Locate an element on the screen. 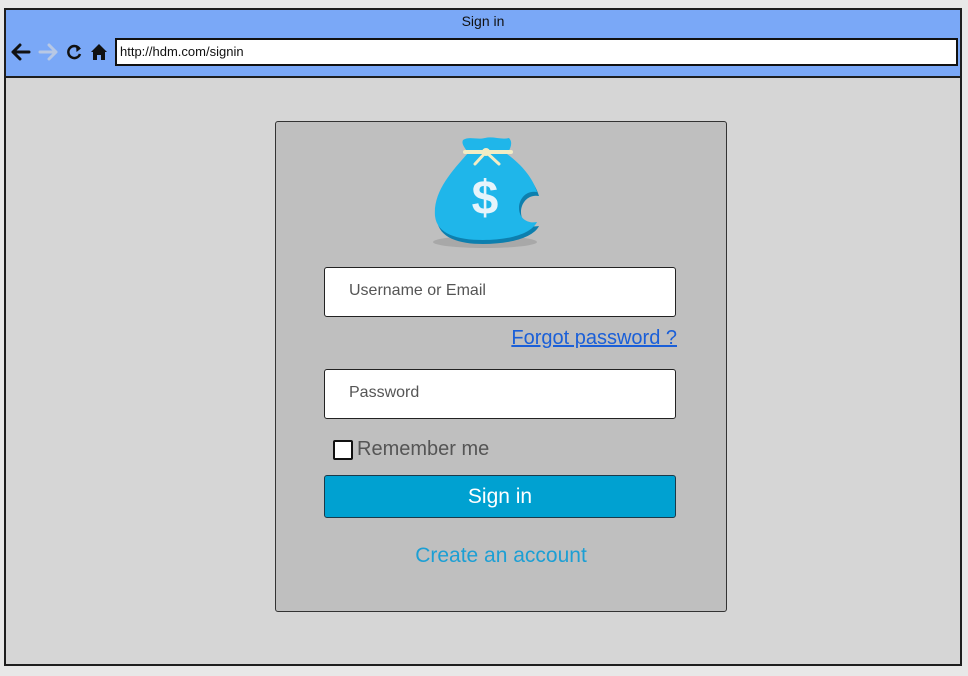 The image size is (968, 676). forgot-password-link: Forgot password ? is located at coordinates (594, 338).